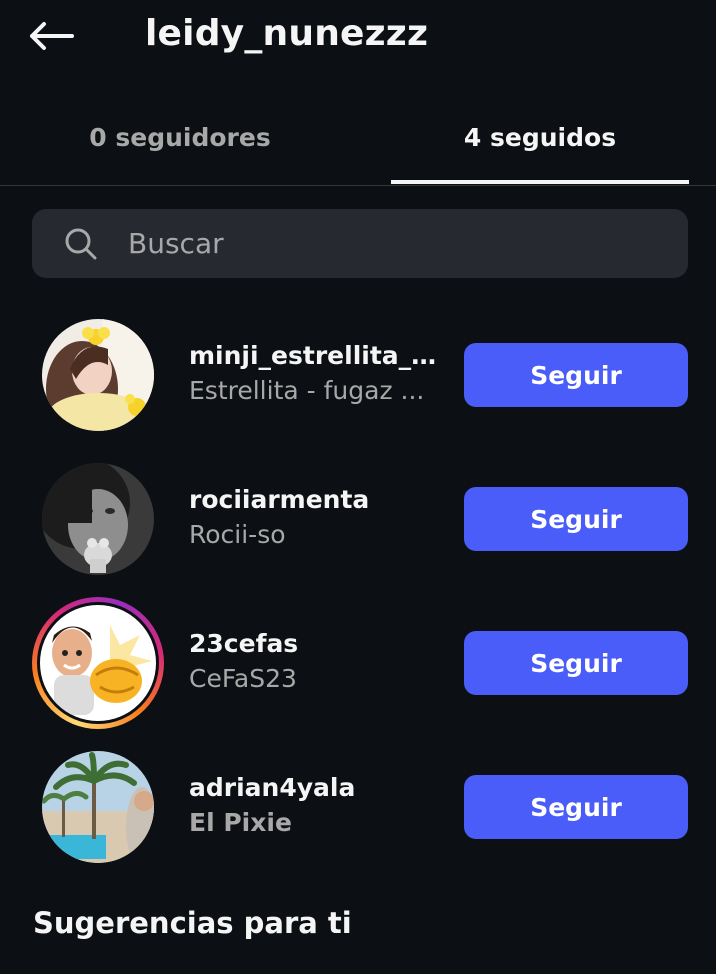 This screenshot has height=974, width=716. I want to click on username: rociiarmenta, so click(279, 499).